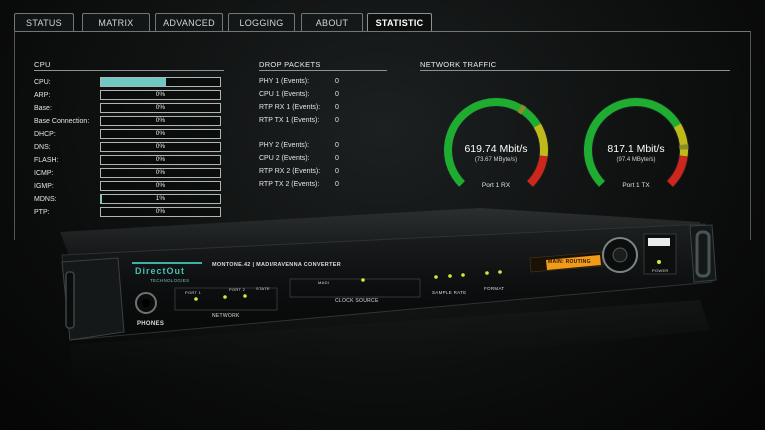  I want to click on device-model-label: MONTONE.42 | MADI/RAVENNA CONVERTER, so click(276, 265).